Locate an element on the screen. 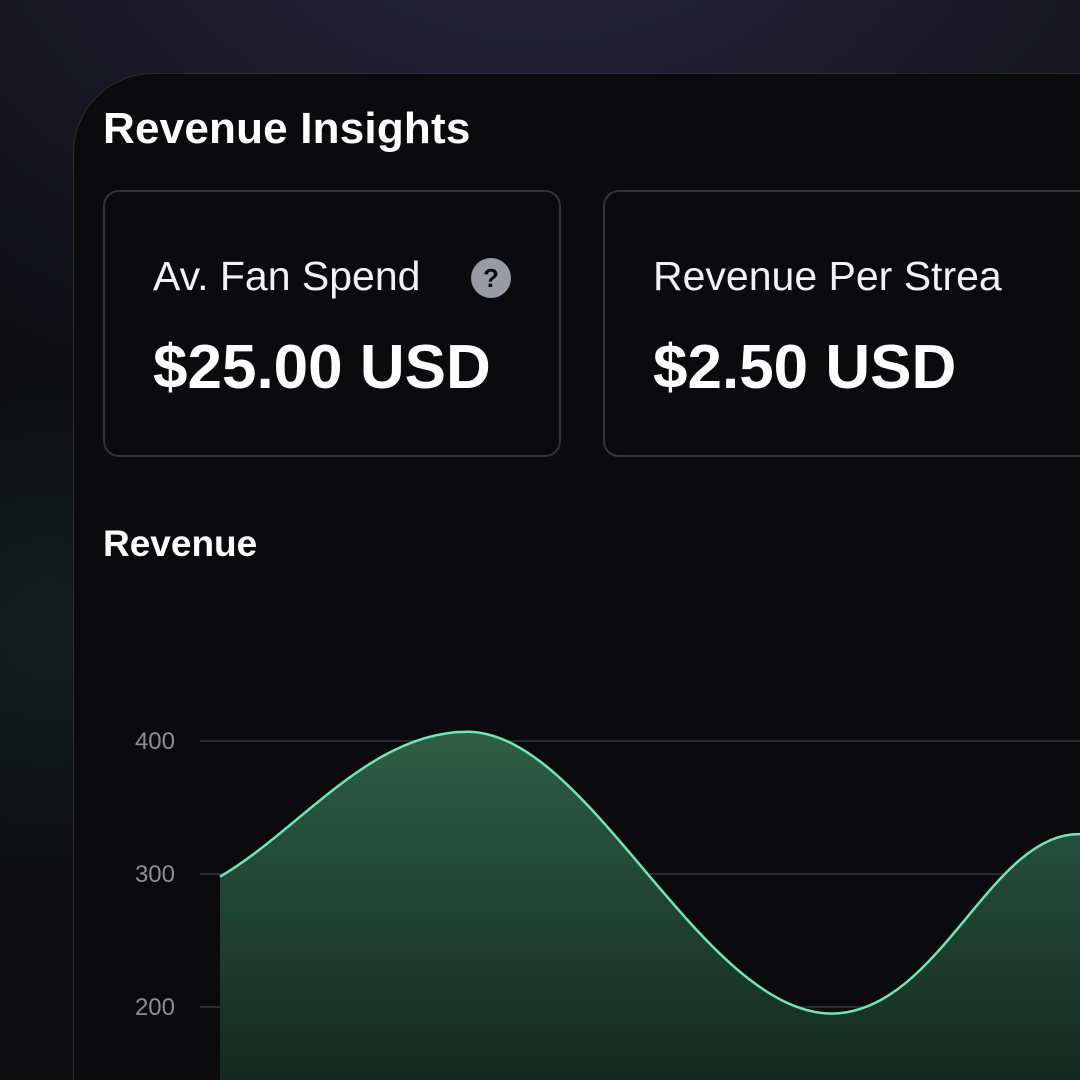 This screenshot has height=1080, width=1080. fan-spend-card: Av. Fan Spend ? $25.00 USD is located at coordinates (332, 323).